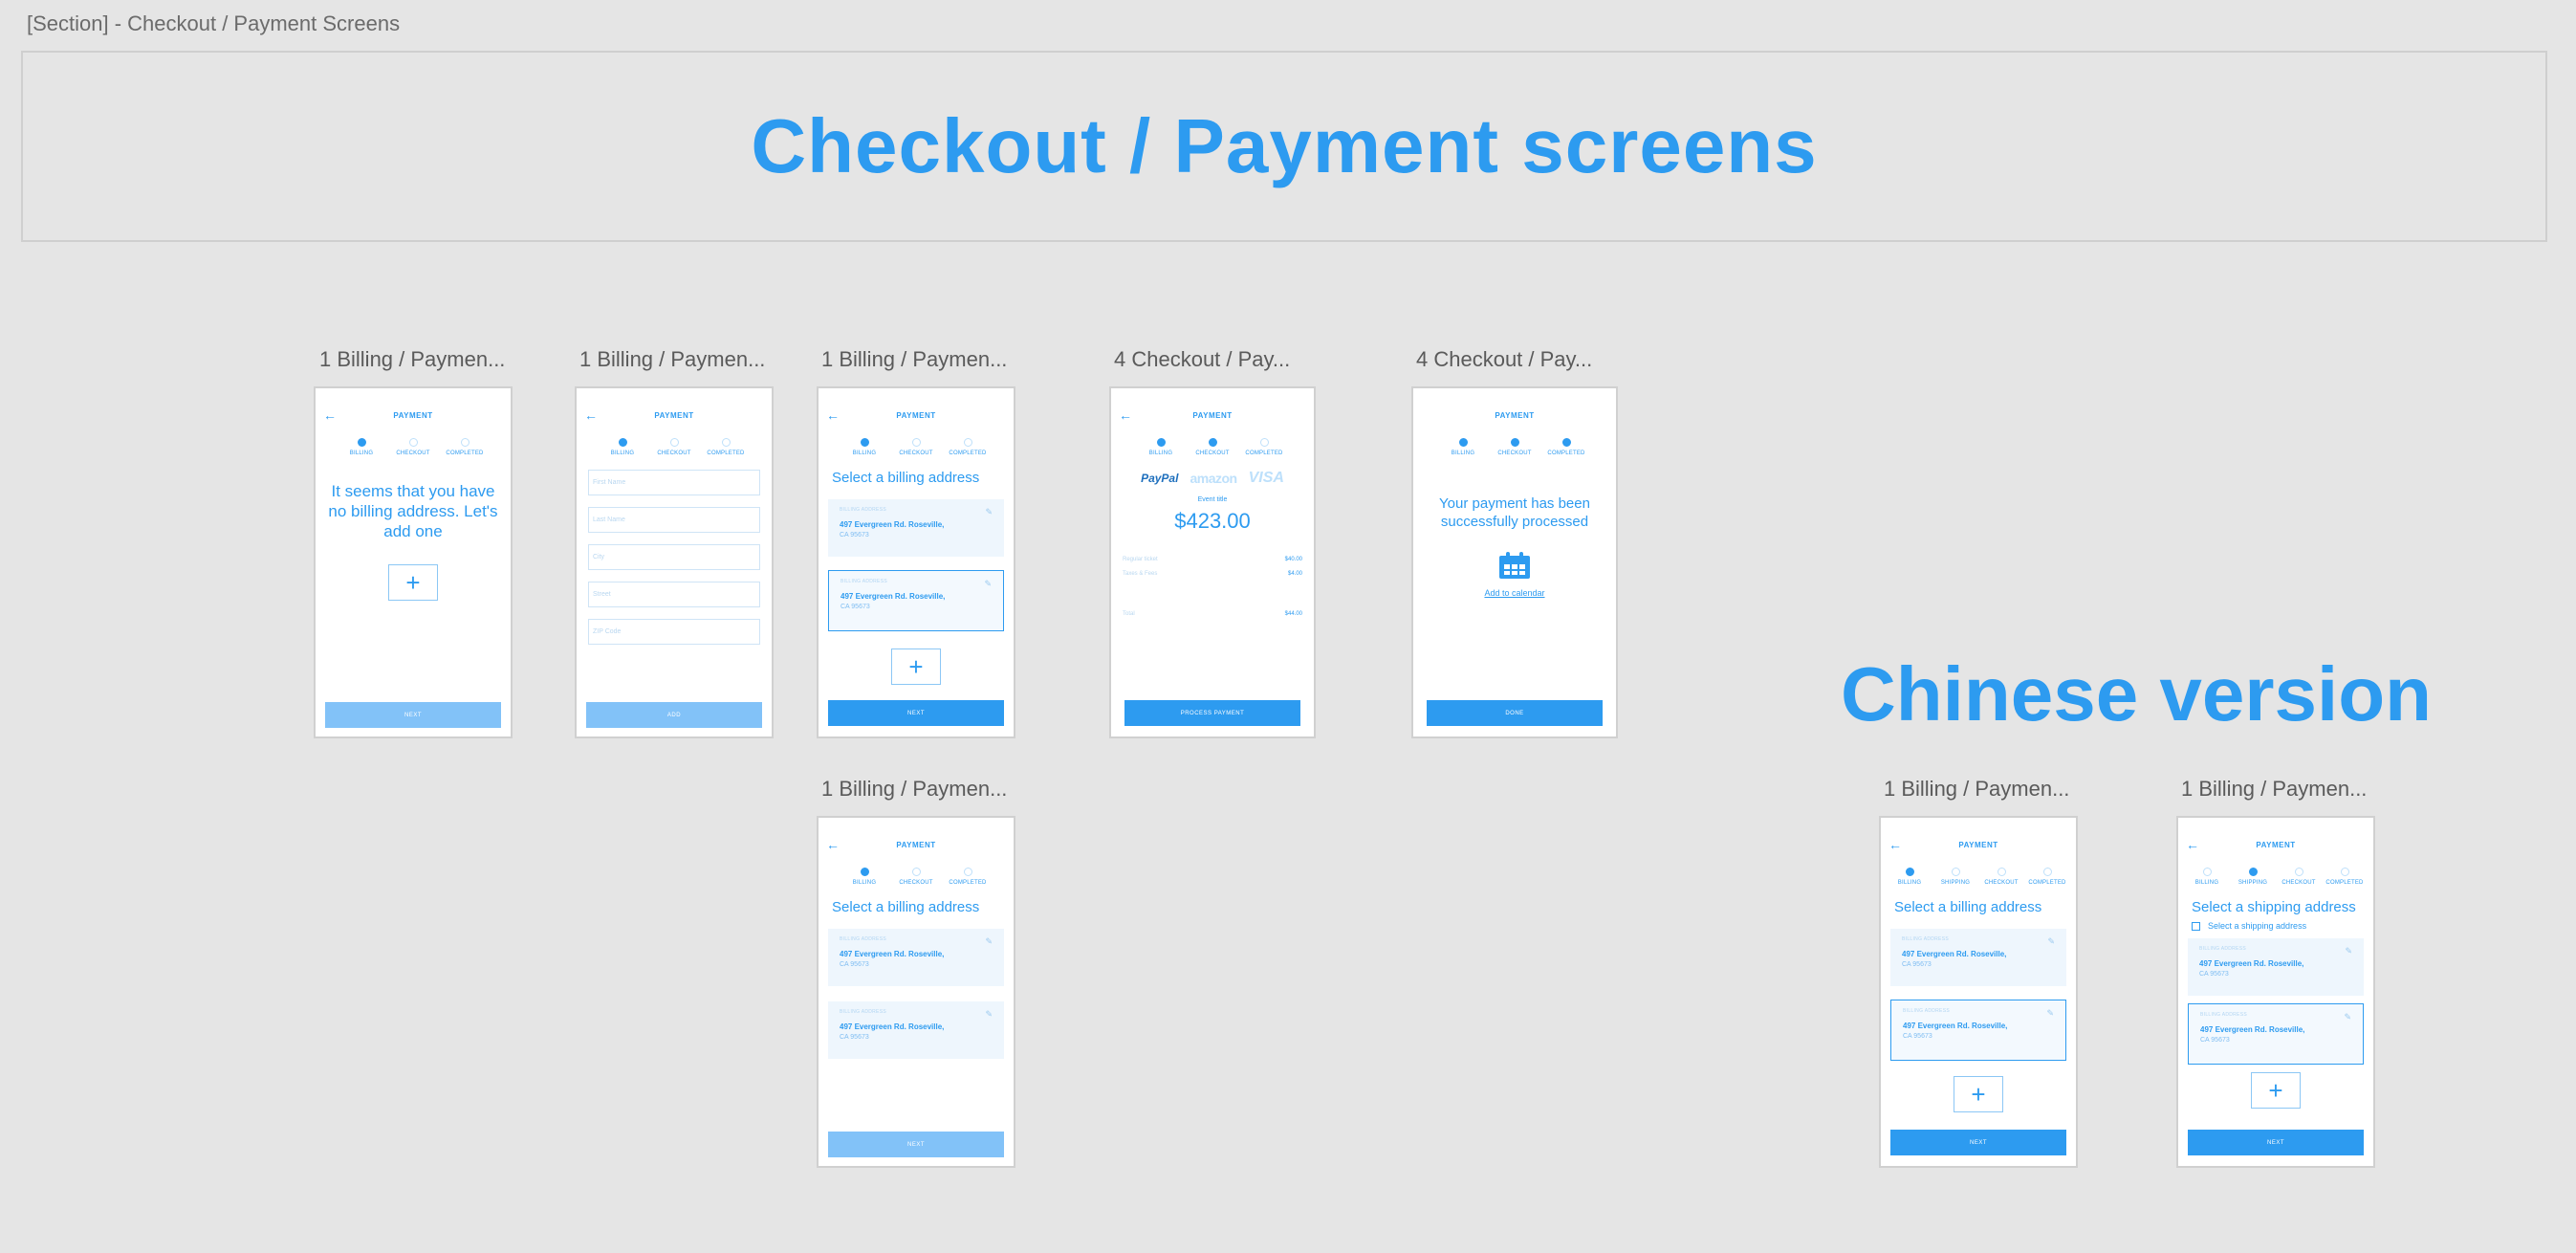 Image resolution: width=2576 pixels, height=1253 pixels. I want to click on last-name-field: Last Name, so click(674, 520).